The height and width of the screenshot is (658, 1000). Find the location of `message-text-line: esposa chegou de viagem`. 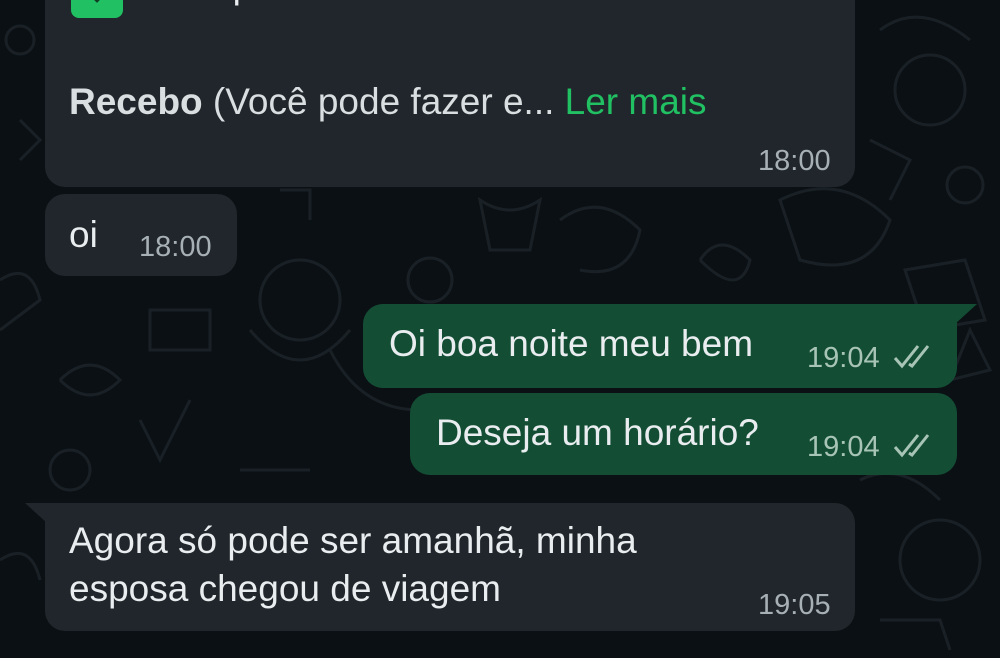

message-text-line: esposa chegou de viagem is located at coordinates (285, 588).